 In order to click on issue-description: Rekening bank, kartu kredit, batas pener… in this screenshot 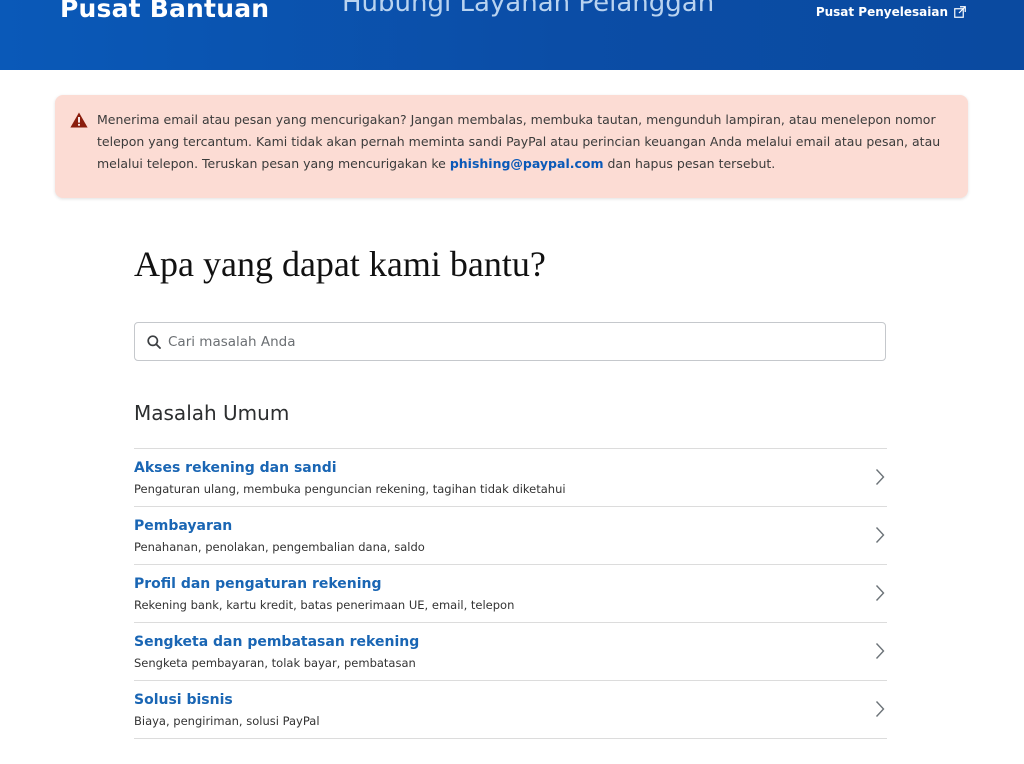, I will do `click(324, 605)`.